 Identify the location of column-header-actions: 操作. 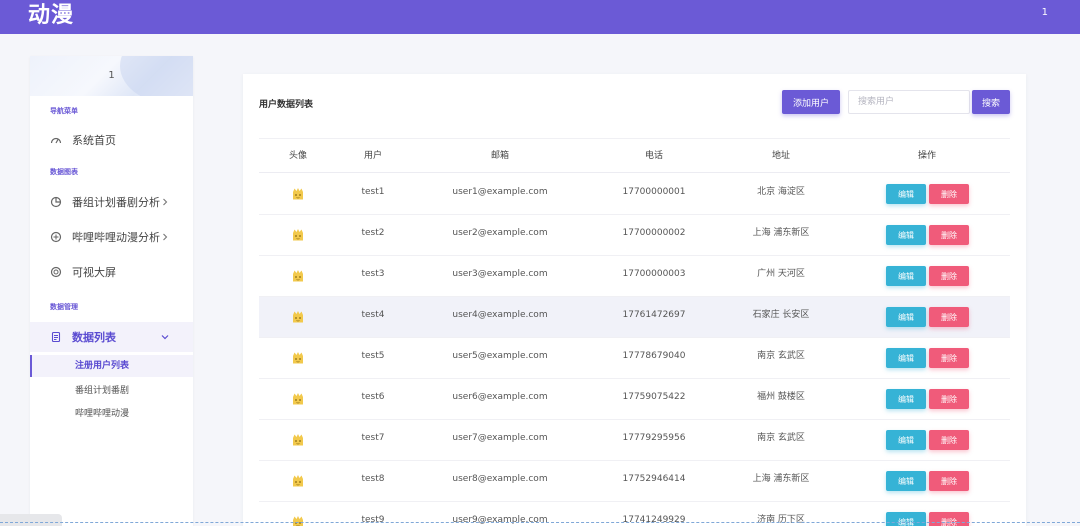
(927, 156).